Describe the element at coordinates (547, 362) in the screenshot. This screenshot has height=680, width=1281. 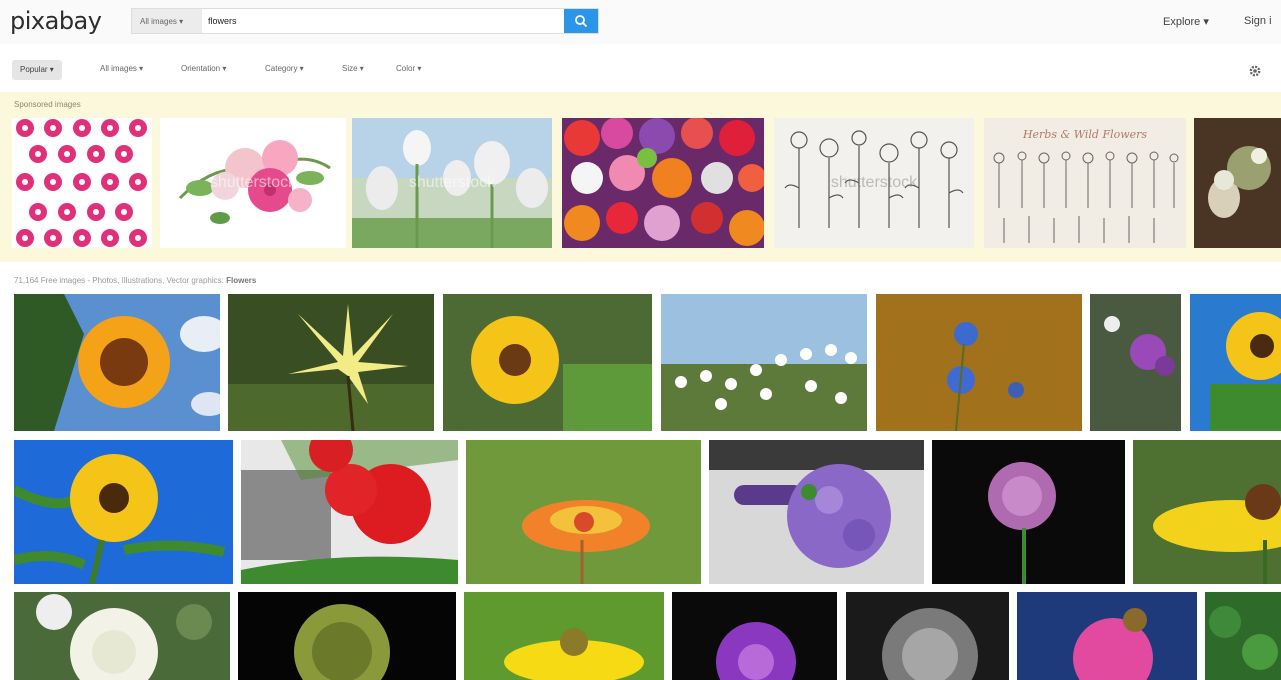
I see `image-sunflower-garden` at that location.